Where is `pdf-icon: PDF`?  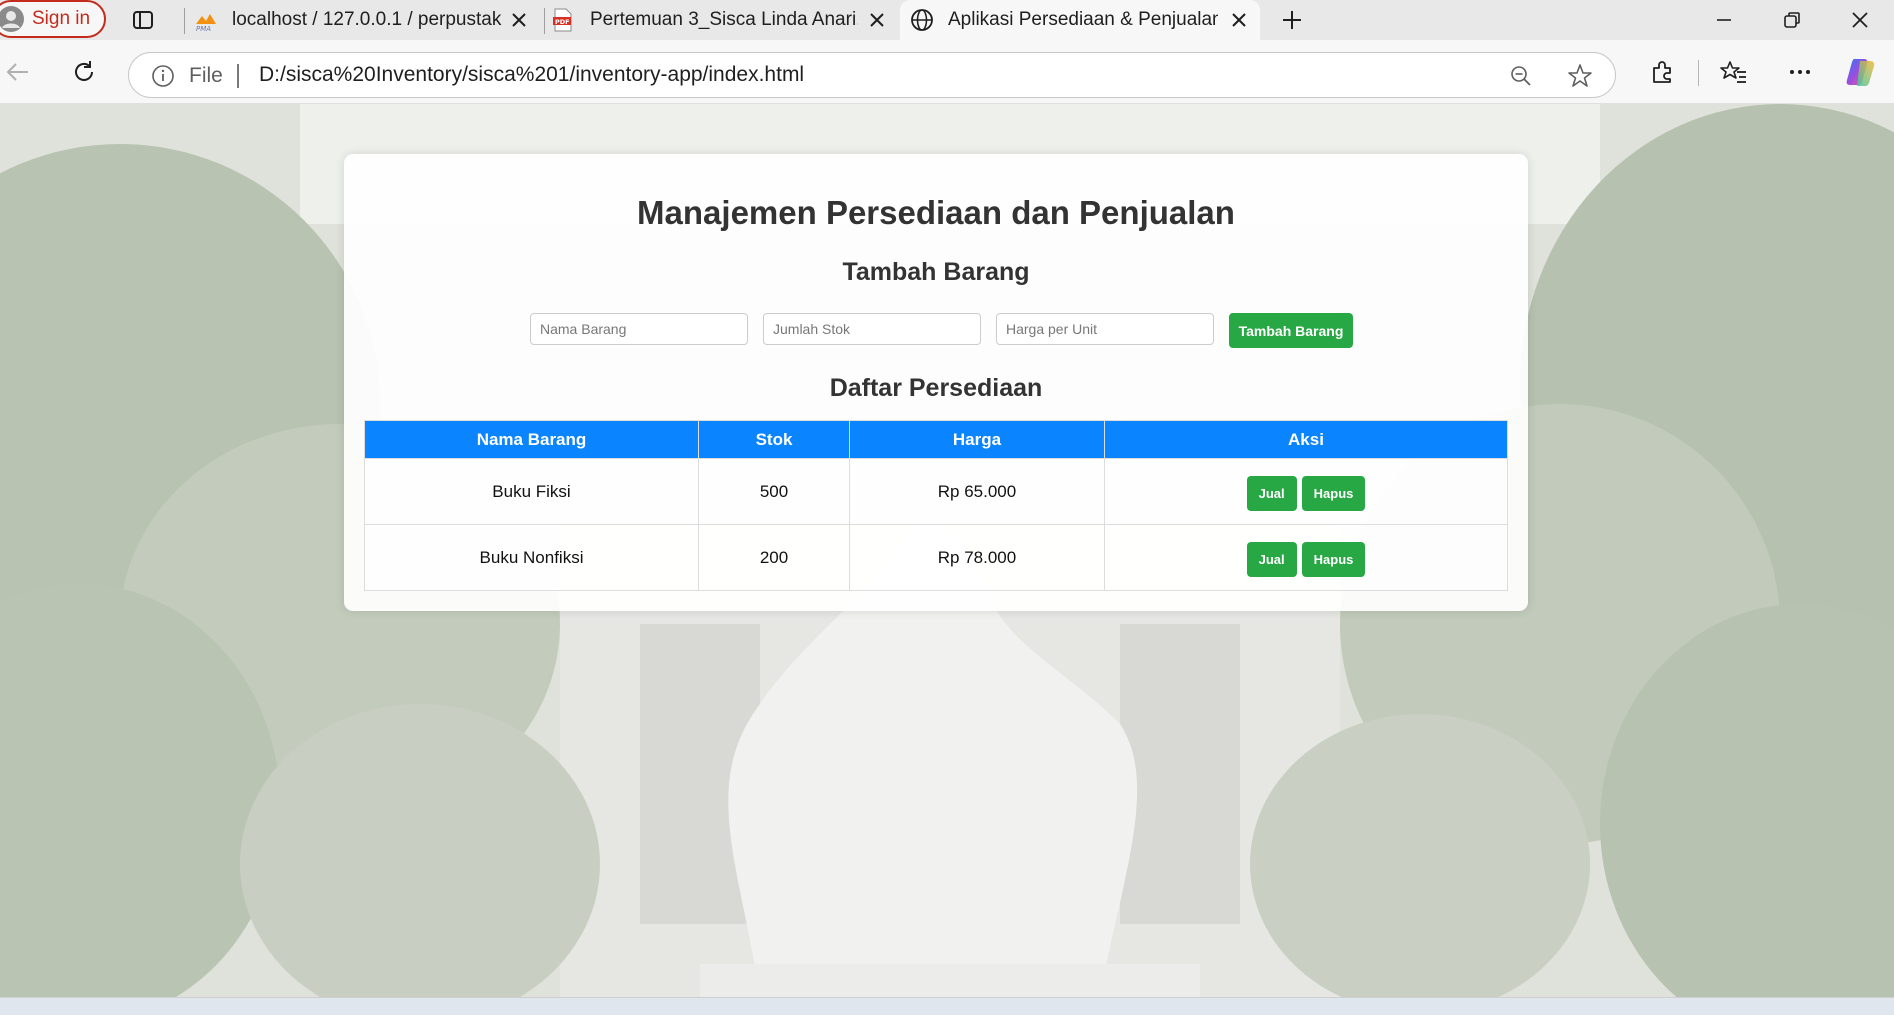 pdf-icon: PDF is located at coordinates (562, 20).